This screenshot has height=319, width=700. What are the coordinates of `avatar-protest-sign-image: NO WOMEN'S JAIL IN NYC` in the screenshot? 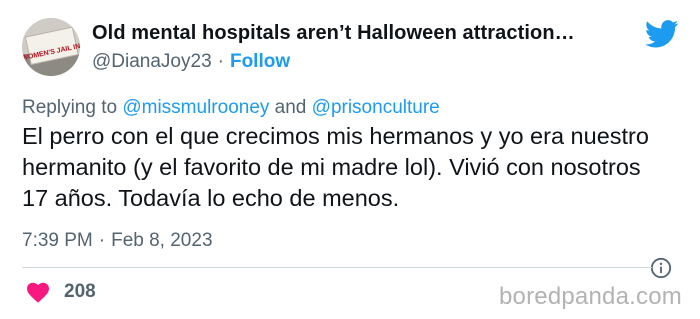 It's located at (51, 47).